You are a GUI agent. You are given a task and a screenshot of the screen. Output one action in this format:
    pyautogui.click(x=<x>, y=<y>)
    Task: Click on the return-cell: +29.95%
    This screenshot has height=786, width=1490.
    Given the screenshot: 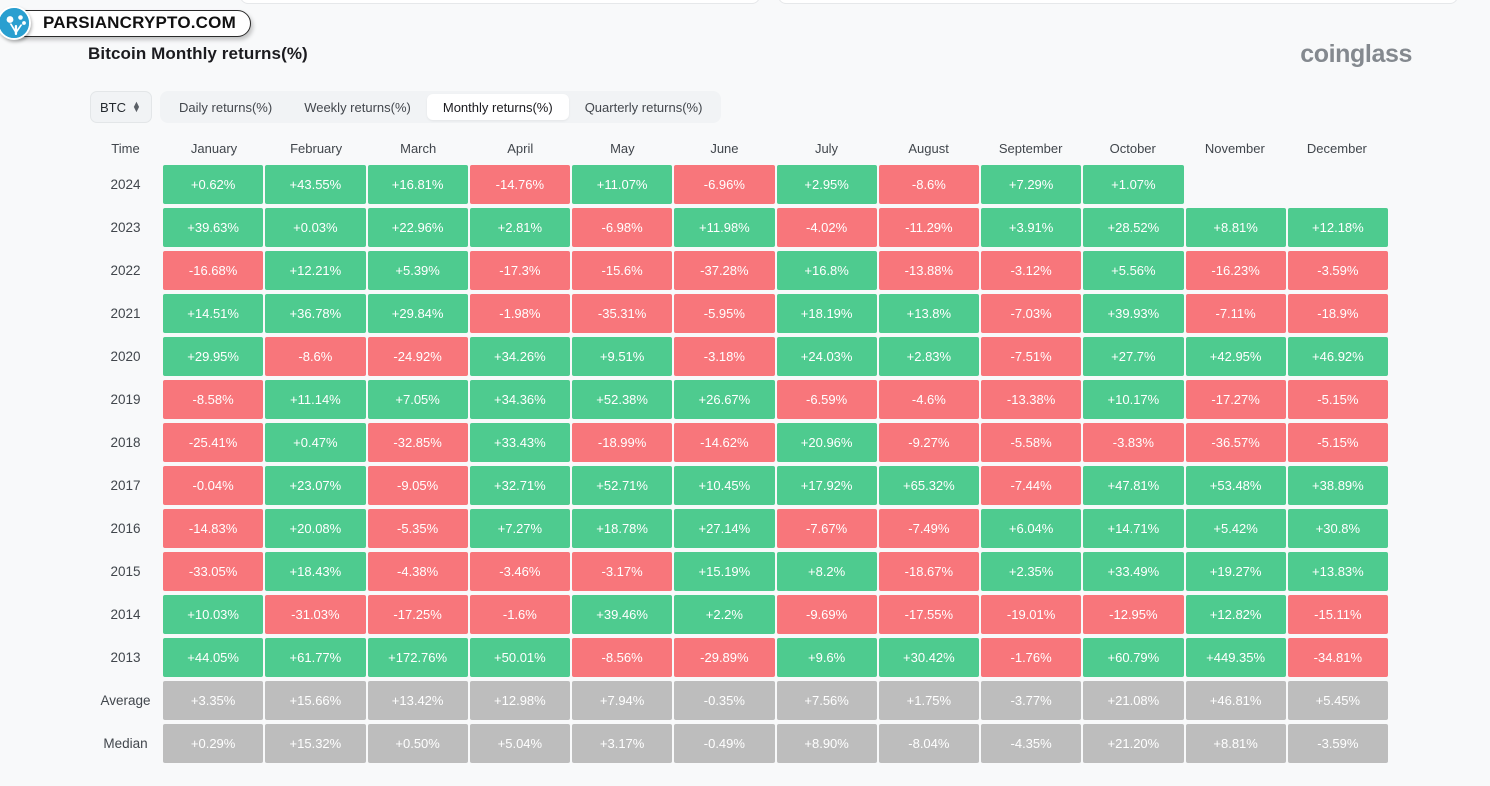 What is the action you would take?
    pyautogui.click(x=213, y=356)
    